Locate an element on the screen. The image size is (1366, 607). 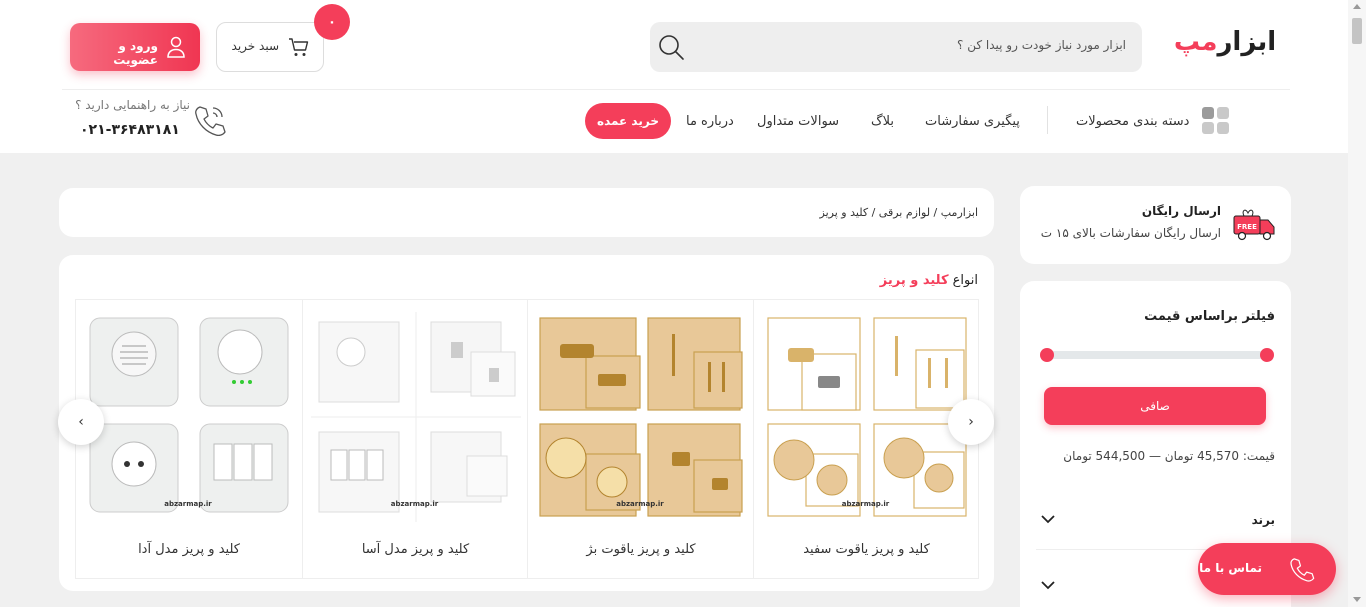
filter-submit-button: صافی is located at coordinates (1155, 406).